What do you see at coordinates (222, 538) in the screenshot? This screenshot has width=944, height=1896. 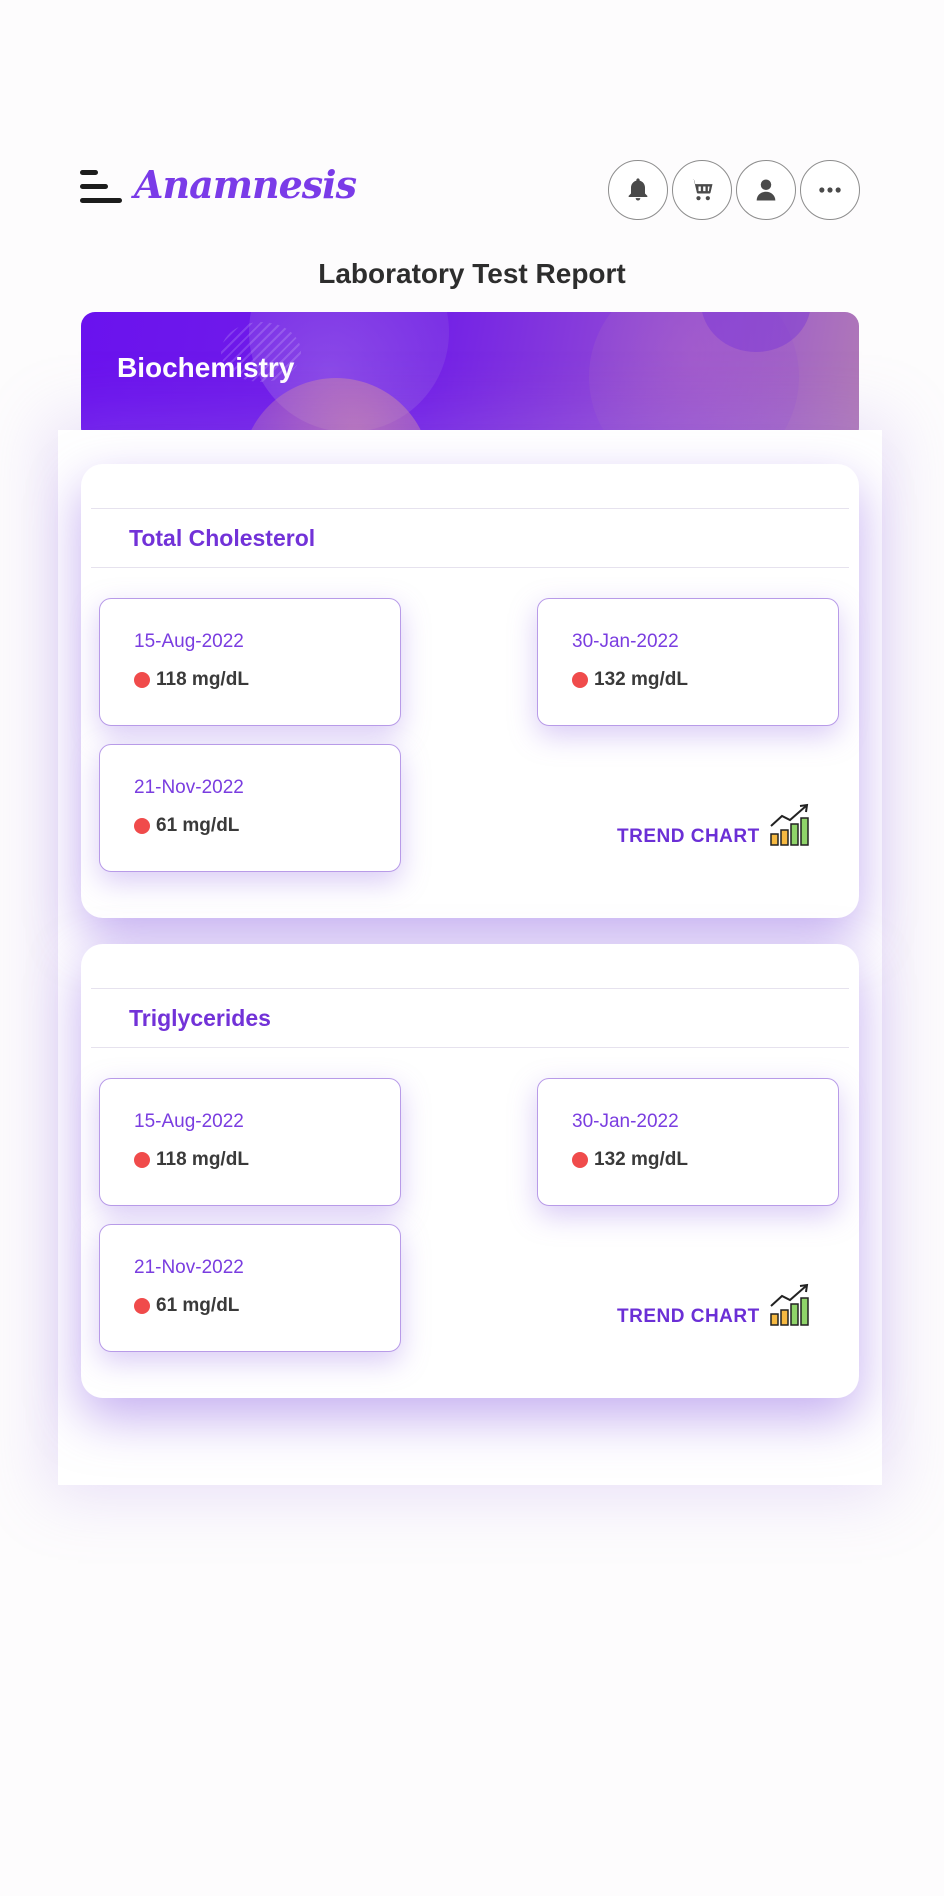 I see `test-name: Total Cholesterol` at bounding box center [222, 538].